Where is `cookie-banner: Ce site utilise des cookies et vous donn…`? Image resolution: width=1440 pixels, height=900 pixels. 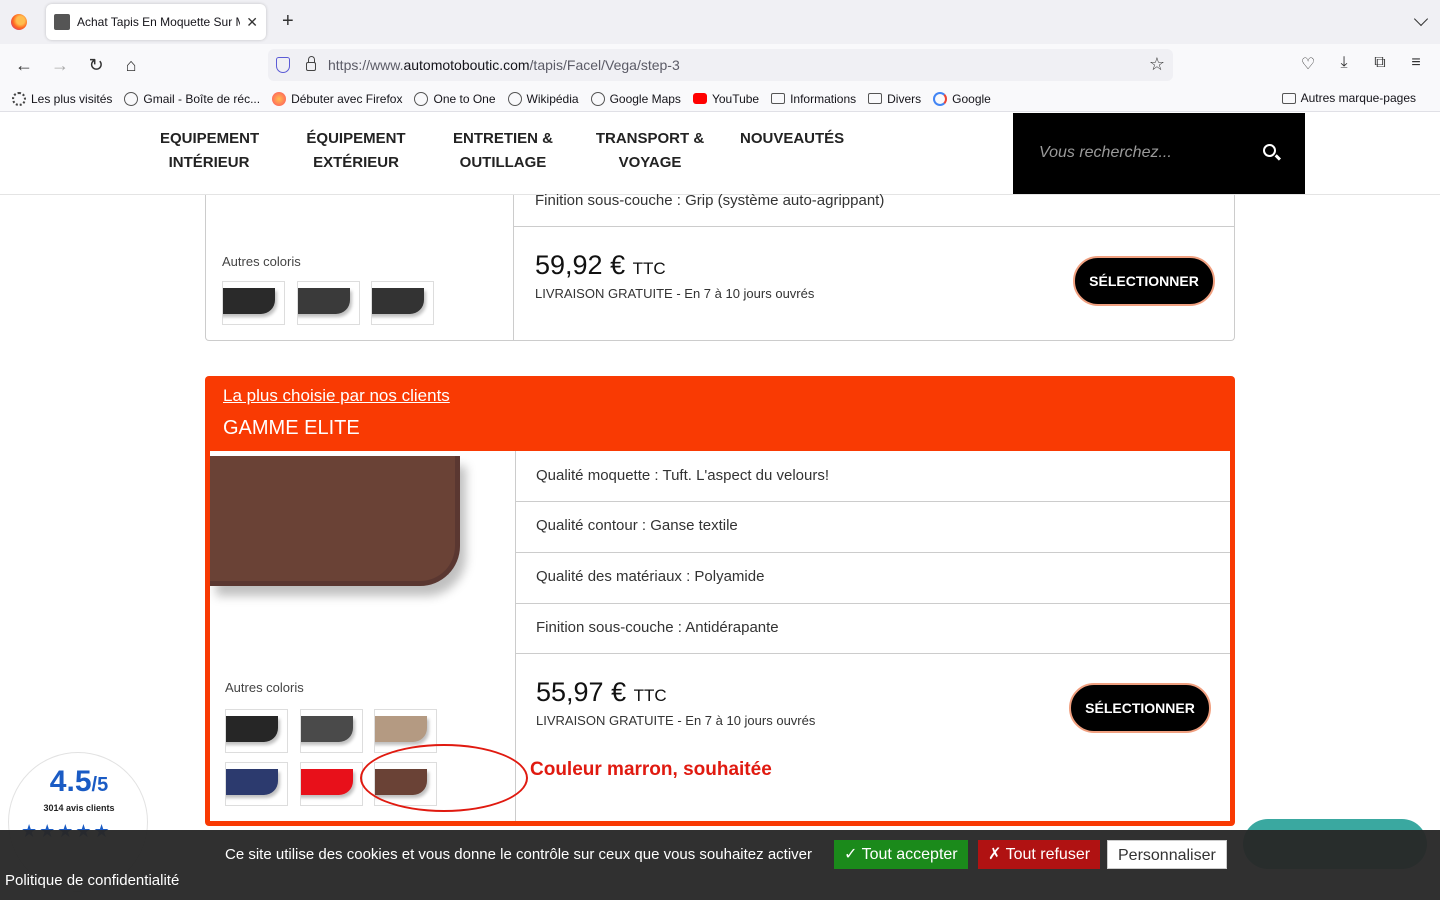 cookie-banner: Ce site utilise des cookies et vous donn… is located at coordinates (720, 865).